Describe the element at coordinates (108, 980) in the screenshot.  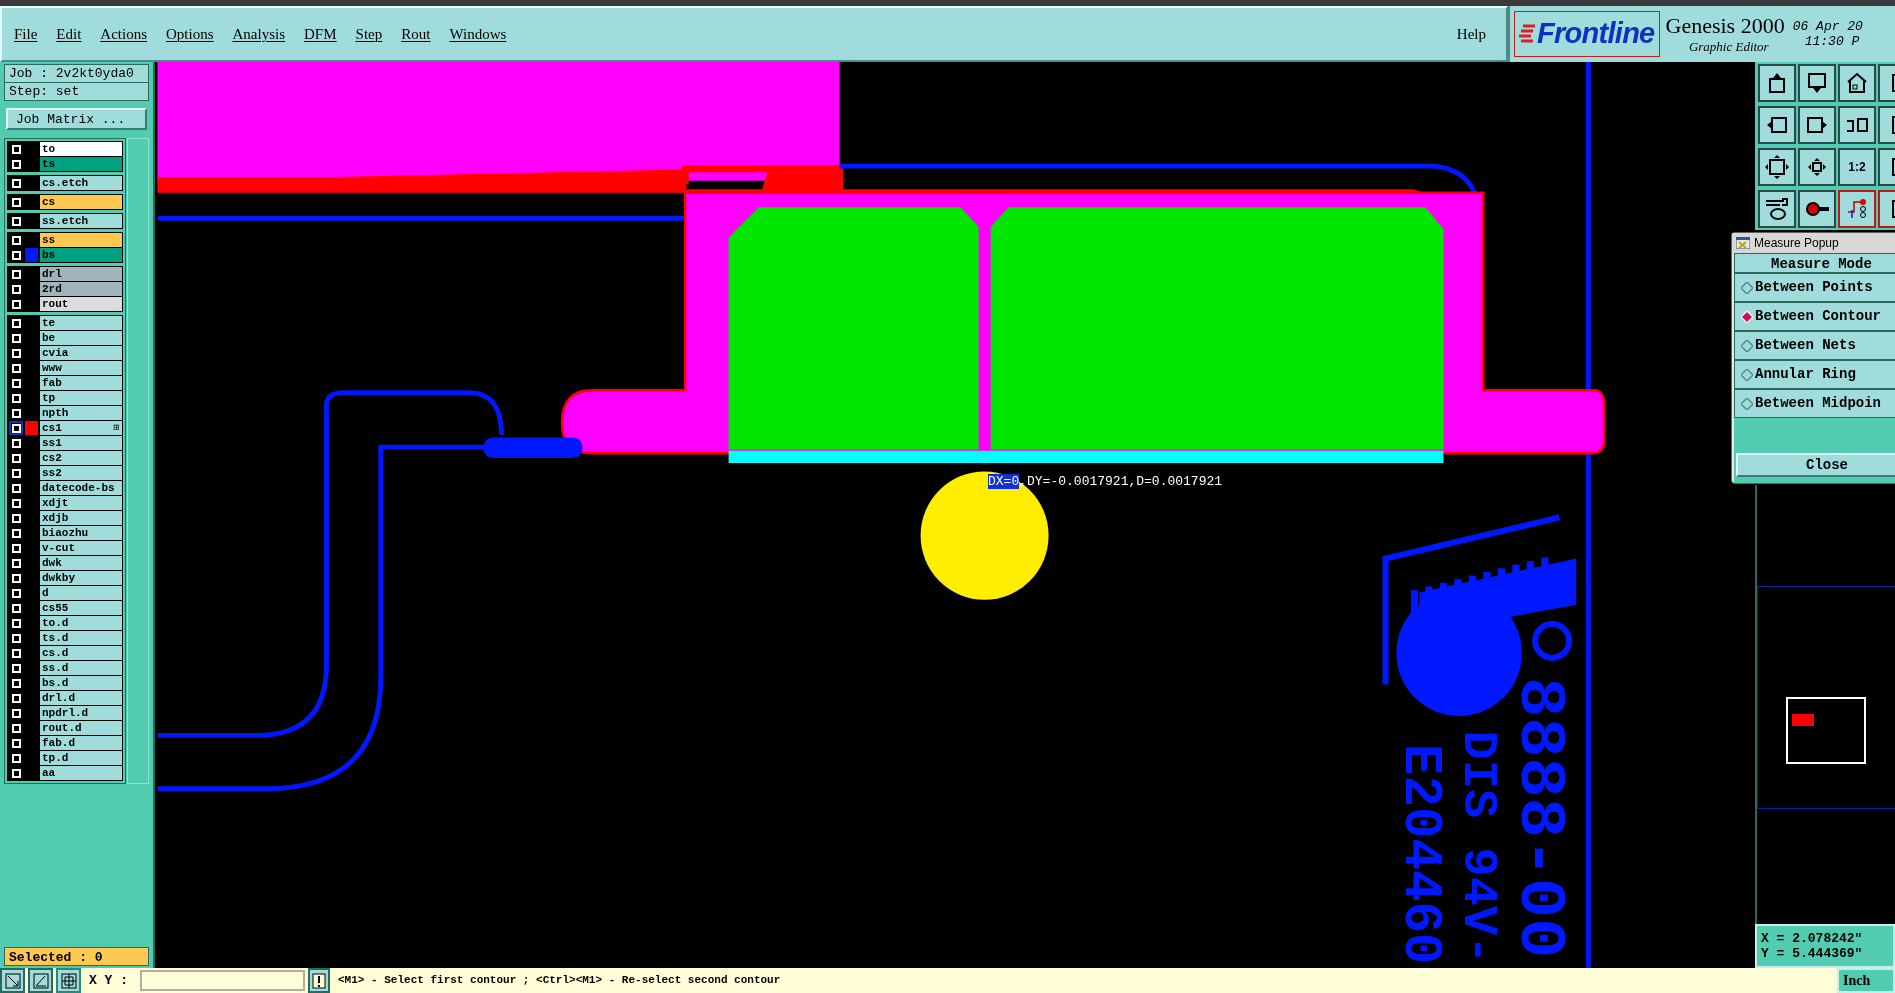
I see `xy-label: X Y :` at that location.